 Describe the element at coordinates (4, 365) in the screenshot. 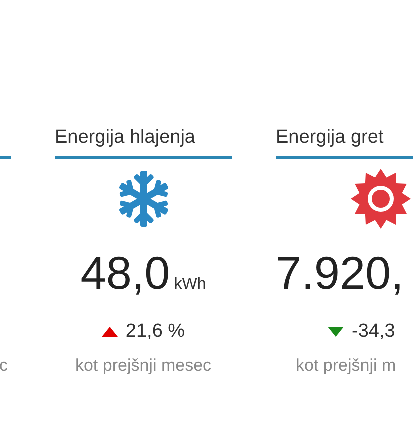

I see `comparison-text: c` at that location.